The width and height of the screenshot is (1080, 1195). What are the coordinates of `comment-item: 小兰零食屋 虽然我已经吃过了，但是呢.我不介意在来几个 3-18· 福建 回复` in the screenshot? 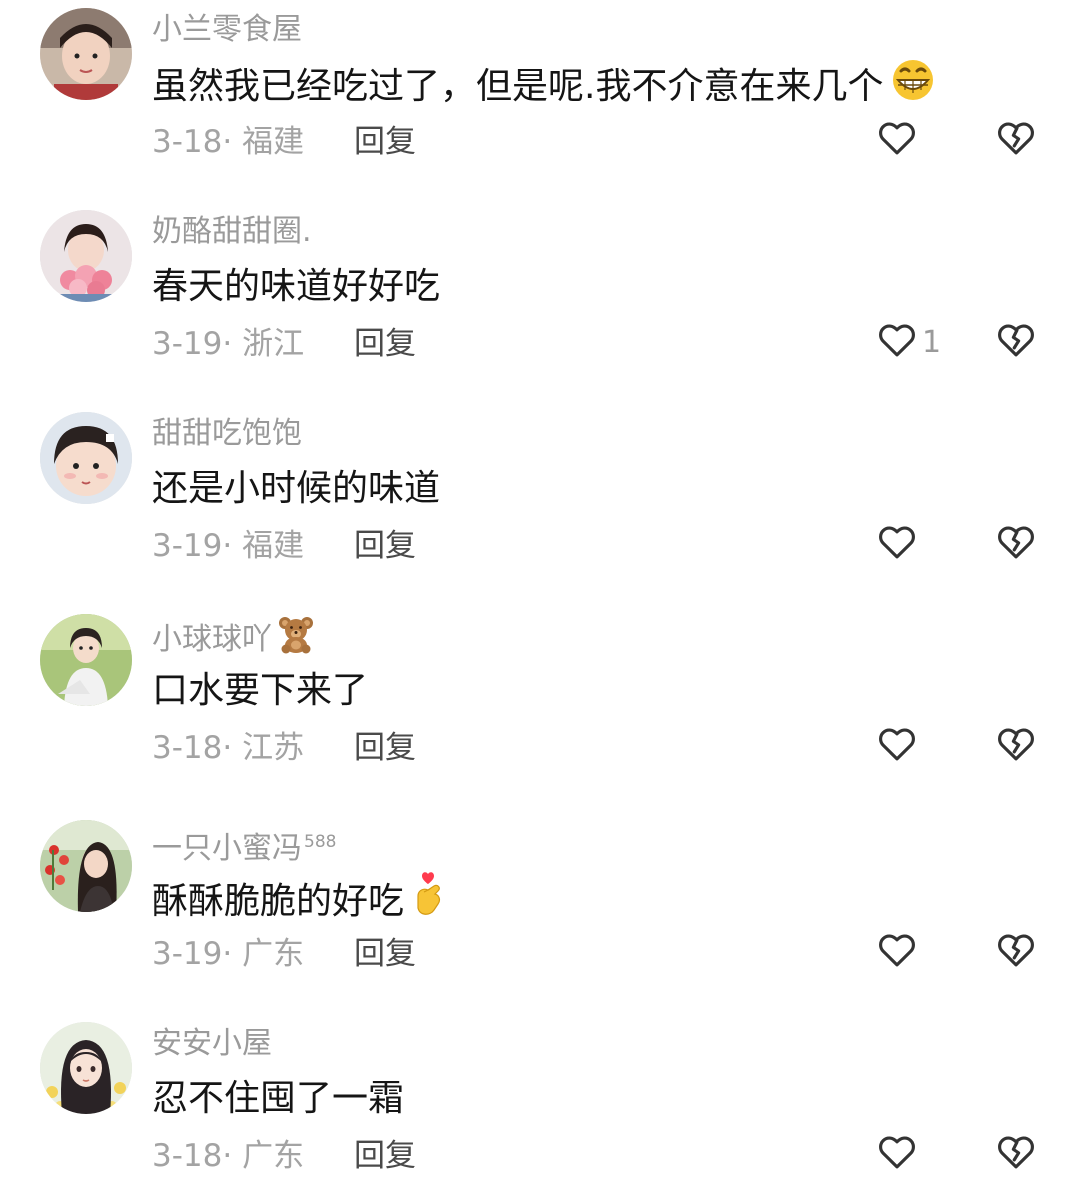 It's located at (540, 85).